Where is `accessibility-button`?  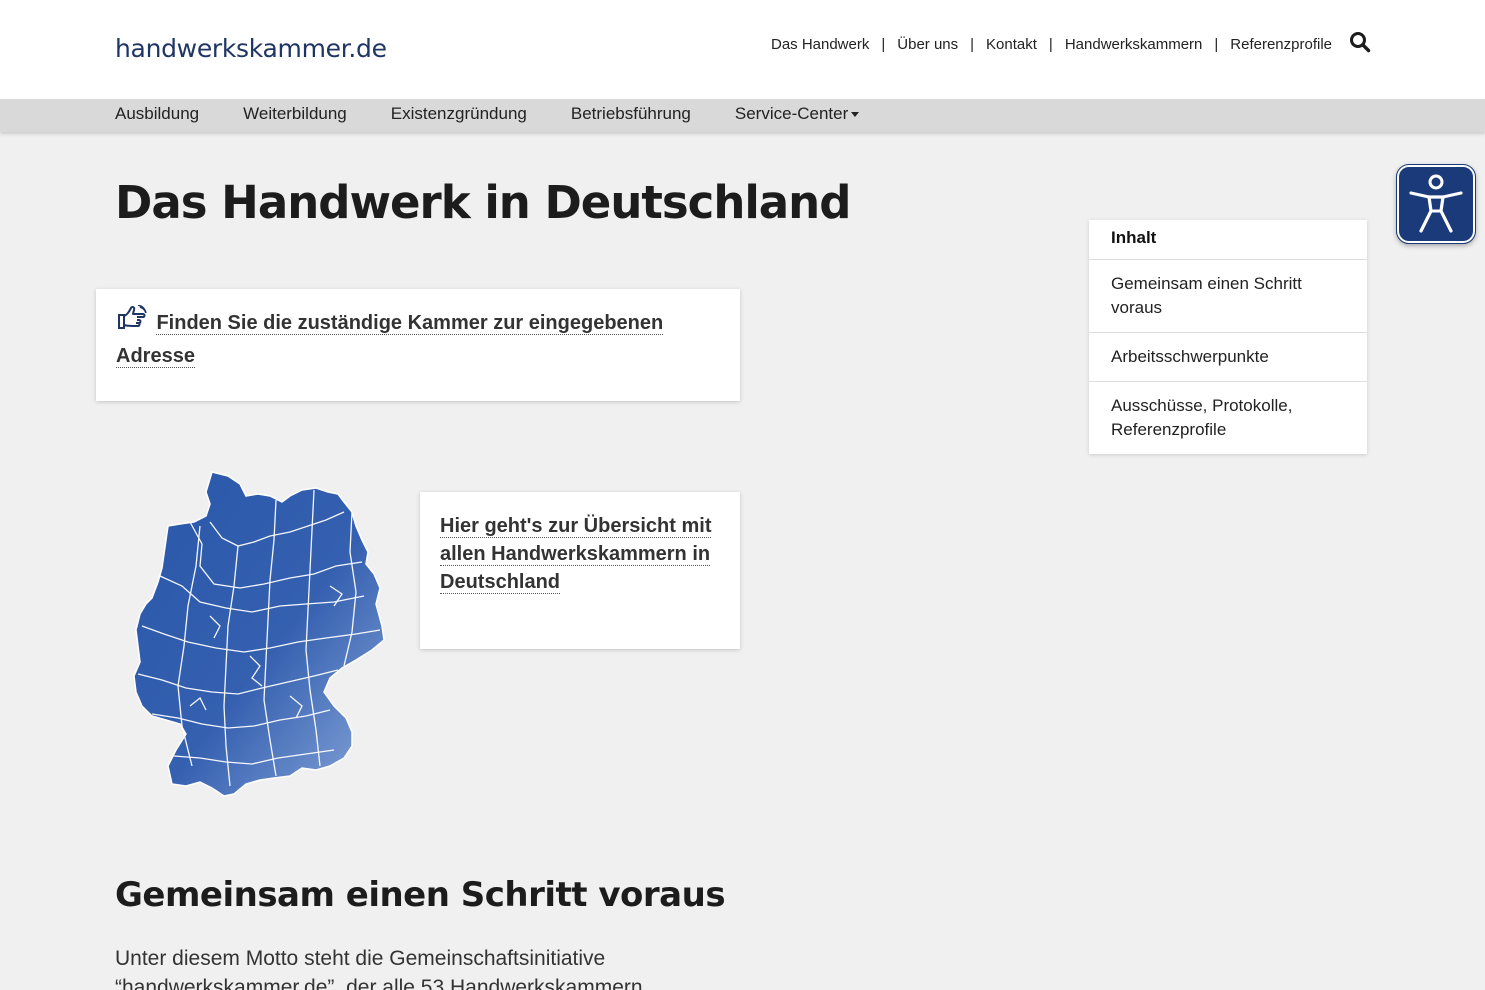
accessibility-button is located at coordinates (1436, 204).